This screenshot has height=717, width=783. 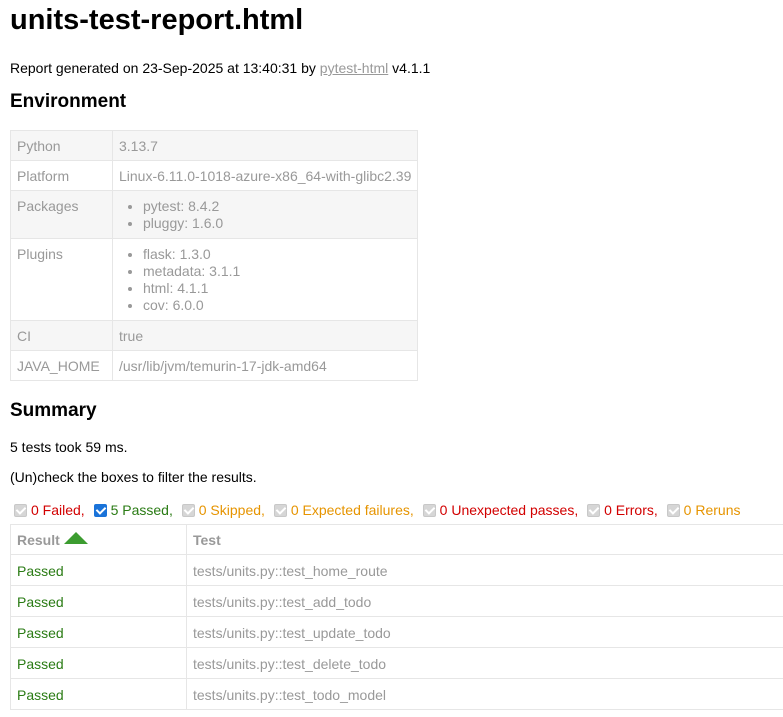 What do you see at coordinates (188, 510) in the screenshot?
I see `skipped-checkbox` at bounding box center [188, 510].